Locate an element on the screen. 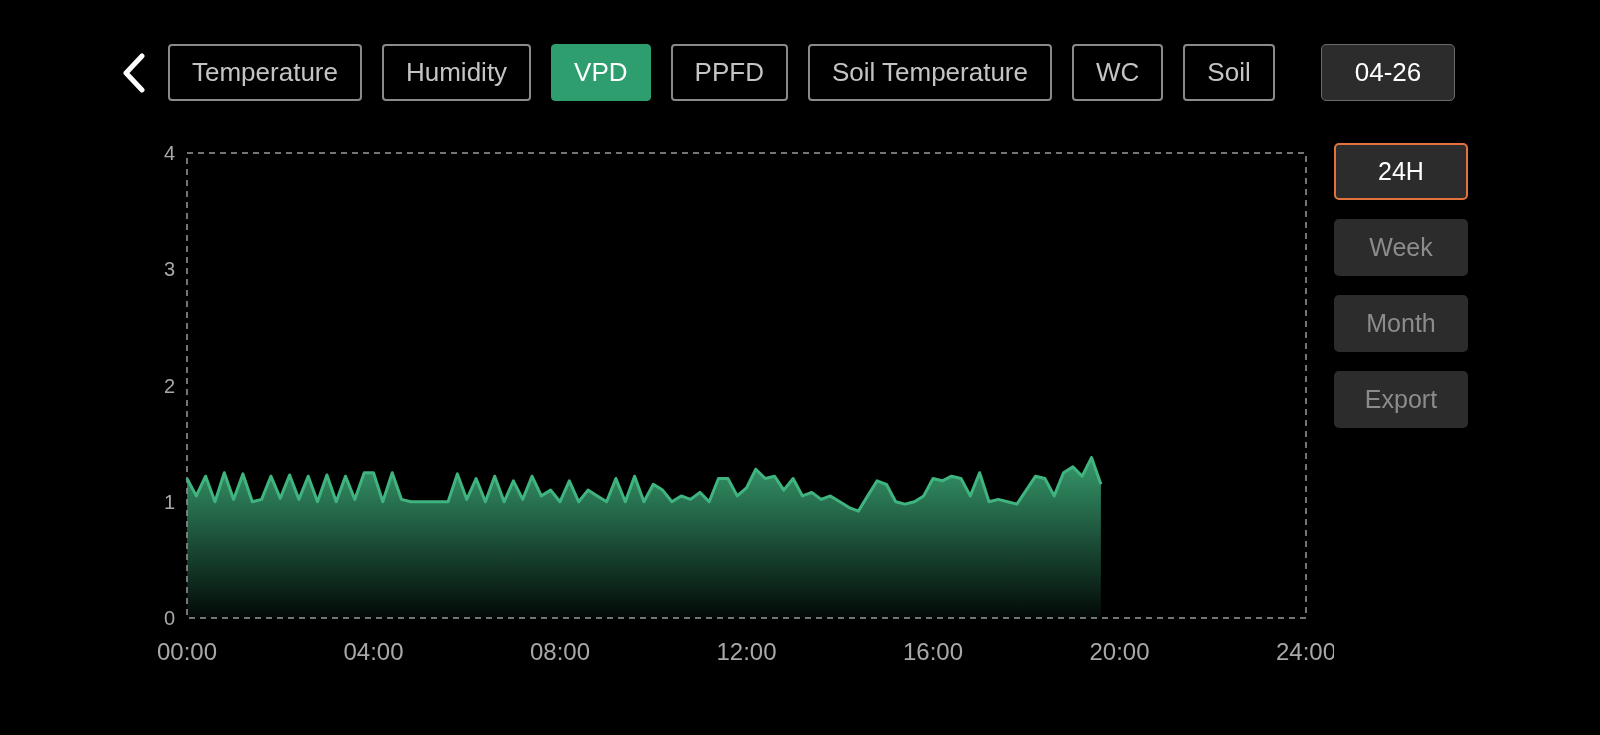  tab: WC is located at coordinates (1118, 72).